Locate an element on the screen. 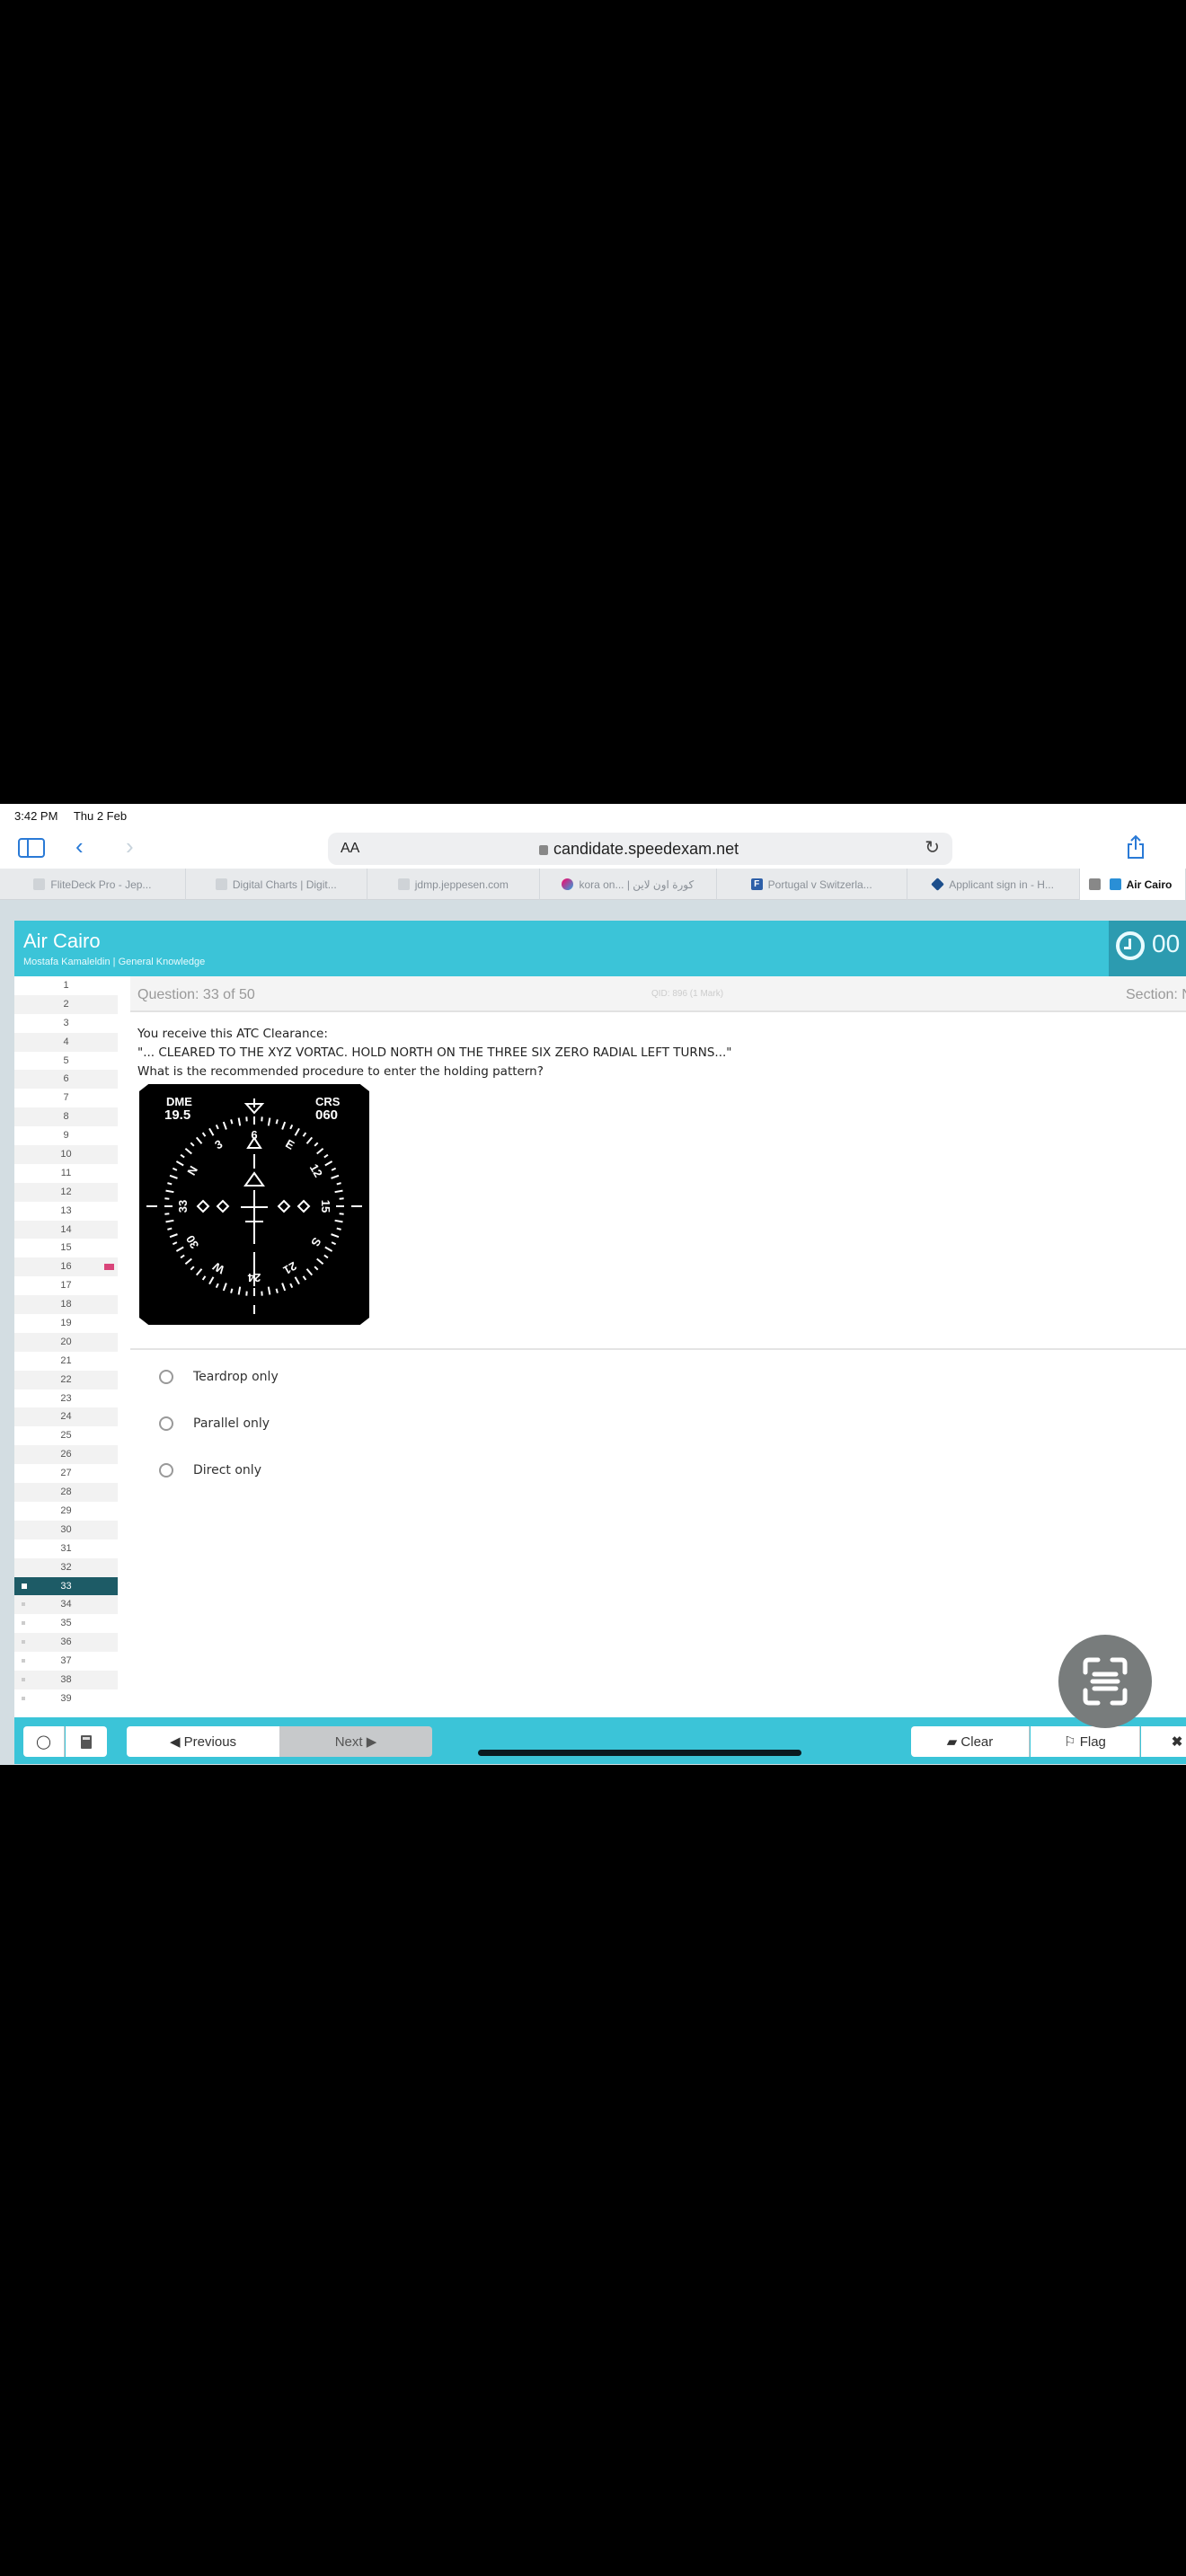 The width and height of the screenshot is (1186, 2576). question-nav-number: 7 is located at coordinates (66, 1098).